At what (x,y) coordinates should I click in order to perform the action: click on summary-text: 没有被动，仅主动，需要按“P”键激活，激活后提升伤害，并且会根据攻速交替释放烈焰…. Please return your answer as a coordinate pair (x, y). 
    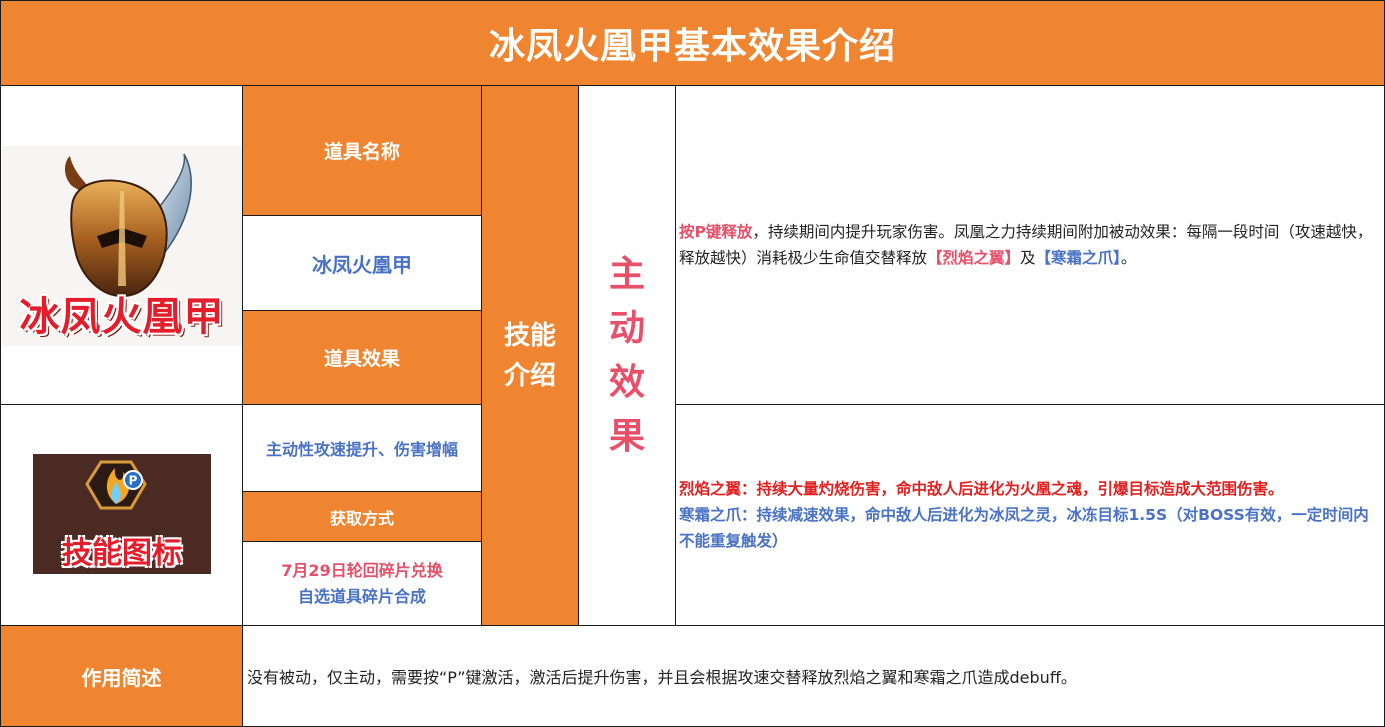
    Looking at the image, I should click on (813, 676).